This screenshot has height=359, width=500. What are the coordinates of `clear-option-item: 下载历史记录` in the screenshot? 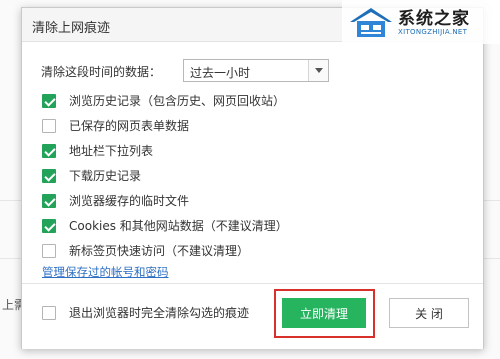 It's located at (257, 175).